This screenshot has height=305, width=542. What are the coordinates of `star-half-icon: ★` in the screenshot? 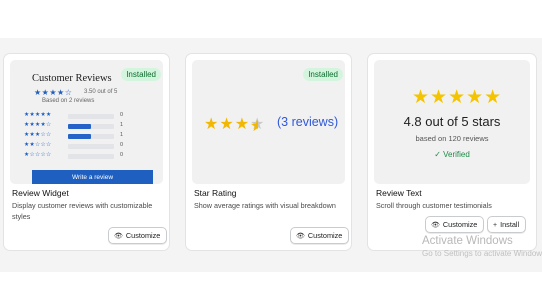 It's located at (257, 124).